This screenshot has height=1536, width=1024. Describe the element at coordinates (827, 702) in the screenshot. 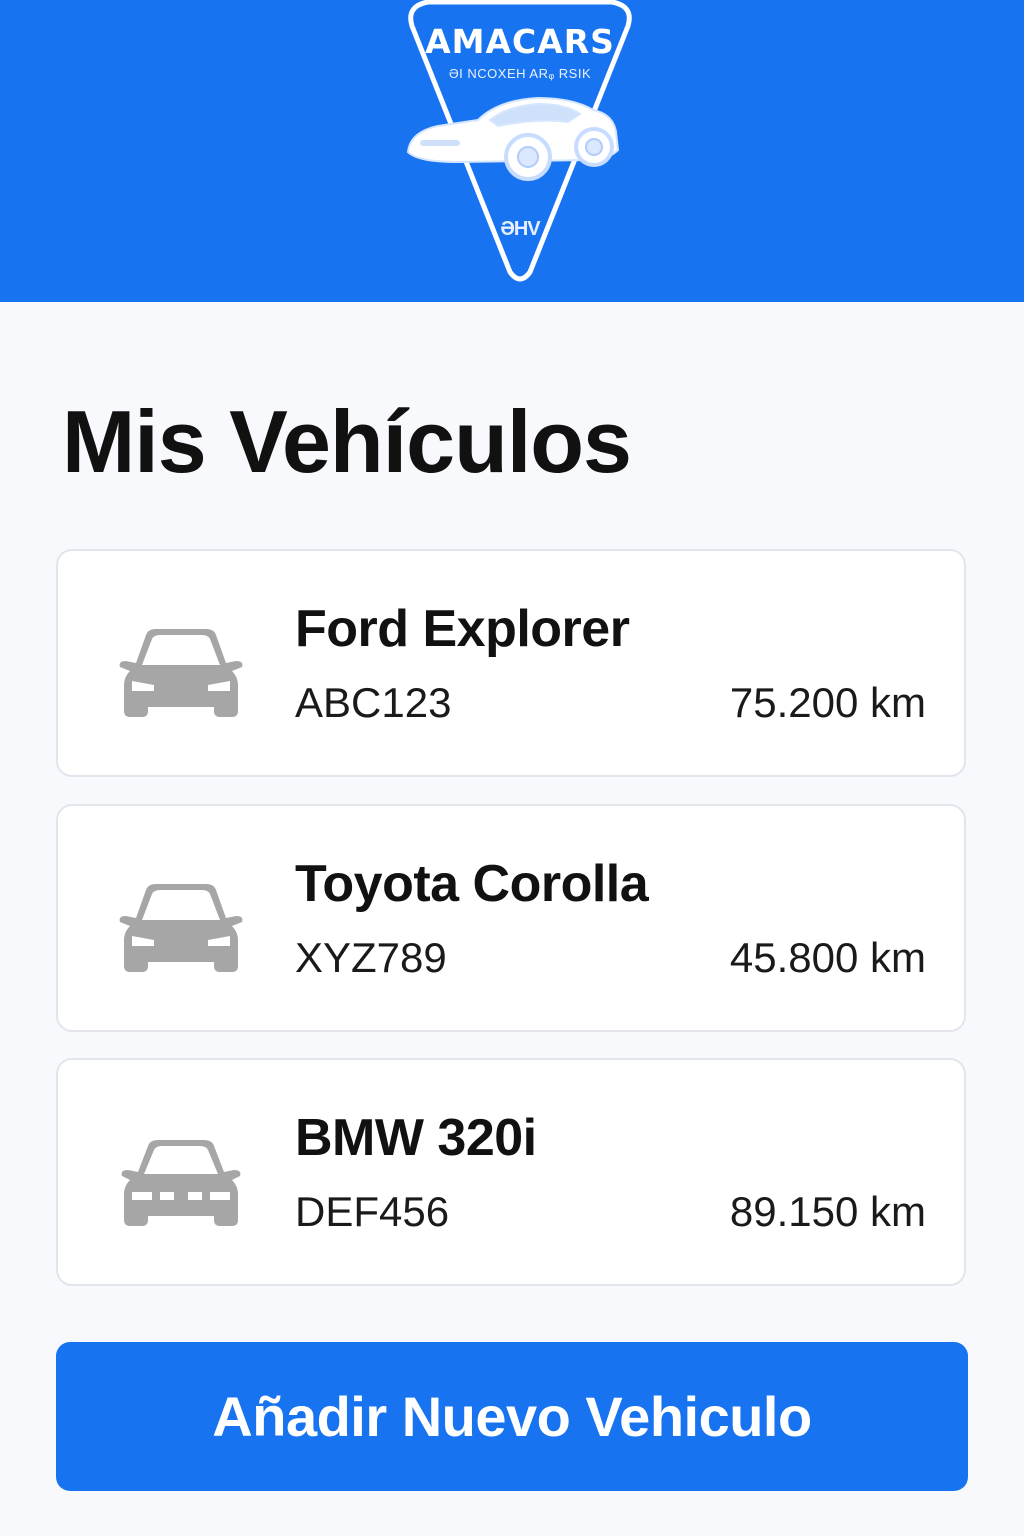

I see `vehicle-mileage: 75.200 km` at that location.